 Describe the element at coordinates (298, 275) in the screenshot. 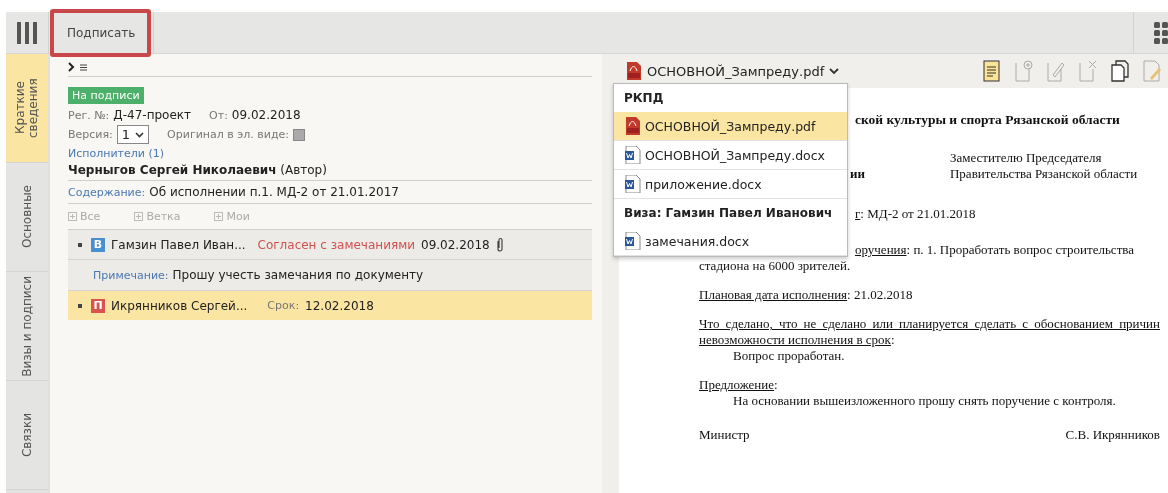

I see `note-text: Прошу учесть замечания по документу` at that location.